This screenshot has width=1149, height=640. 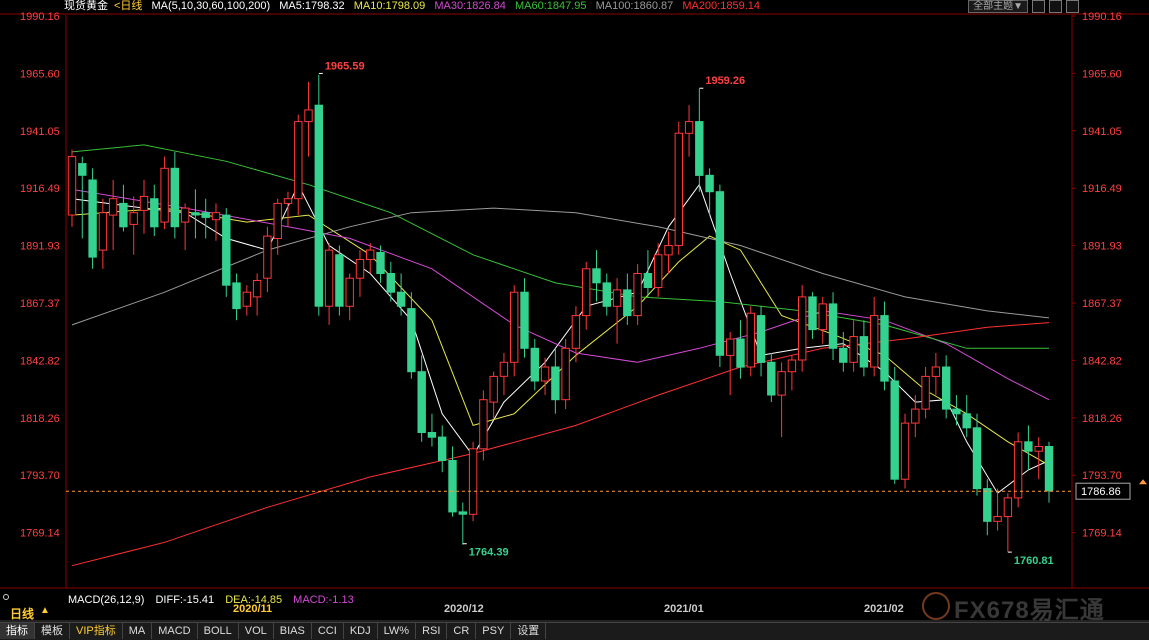 I want to click on low-label-1: 1764.39, so click(x=489, y=553).